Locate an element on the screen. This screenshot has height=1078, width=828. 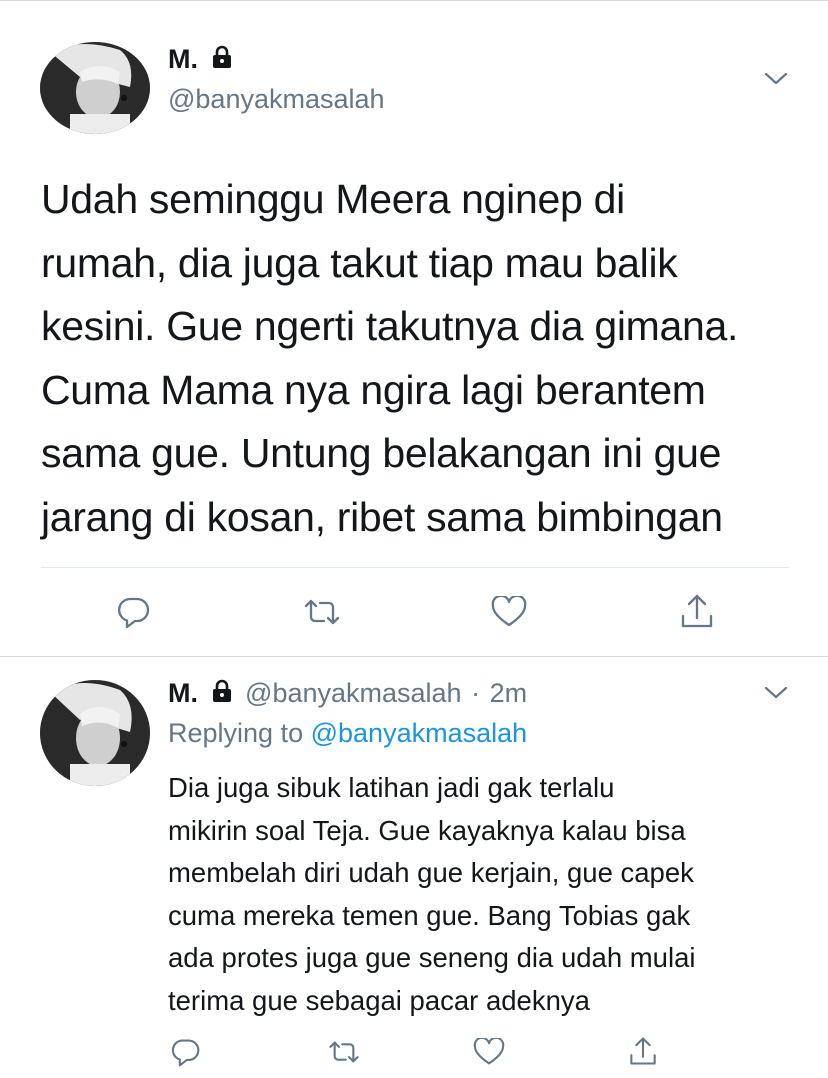
tweet-line: Cuma Mama nya ngira lagi berantem is located at coordinates (373, 389).